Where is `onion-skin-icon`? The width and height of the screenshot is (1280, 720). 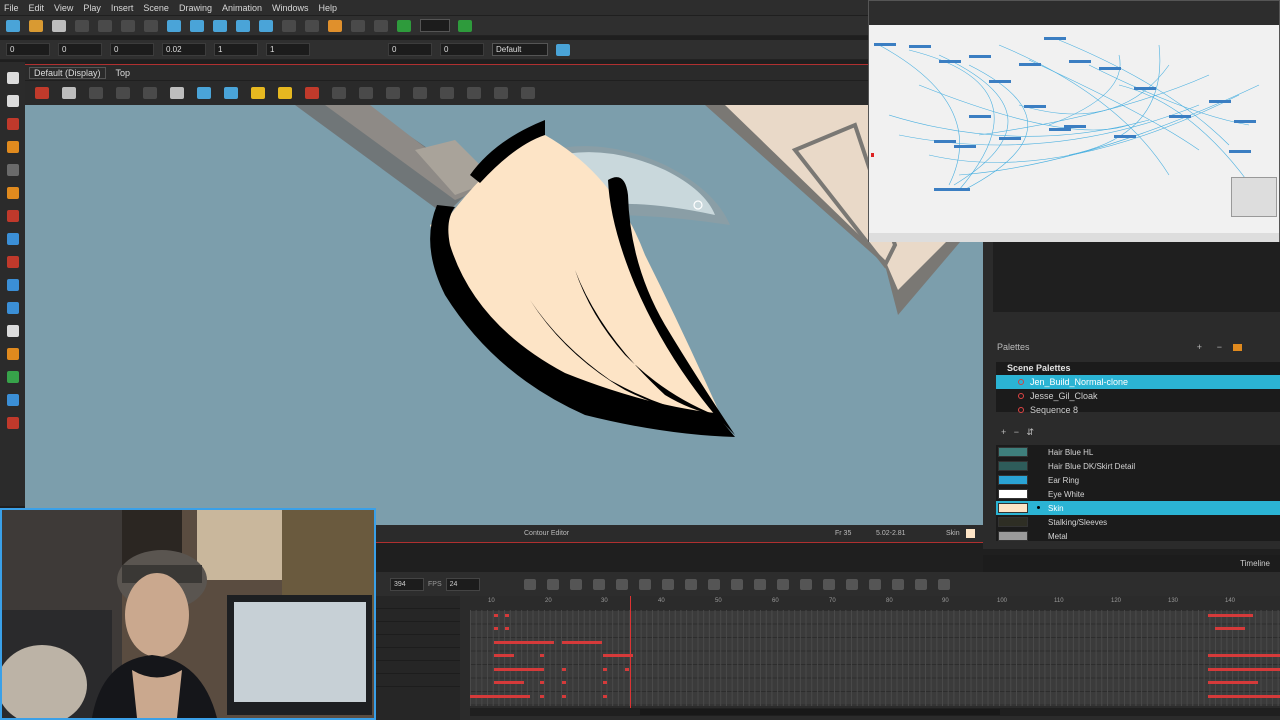 onion-skin-icon is located at coordinates (96, 93).